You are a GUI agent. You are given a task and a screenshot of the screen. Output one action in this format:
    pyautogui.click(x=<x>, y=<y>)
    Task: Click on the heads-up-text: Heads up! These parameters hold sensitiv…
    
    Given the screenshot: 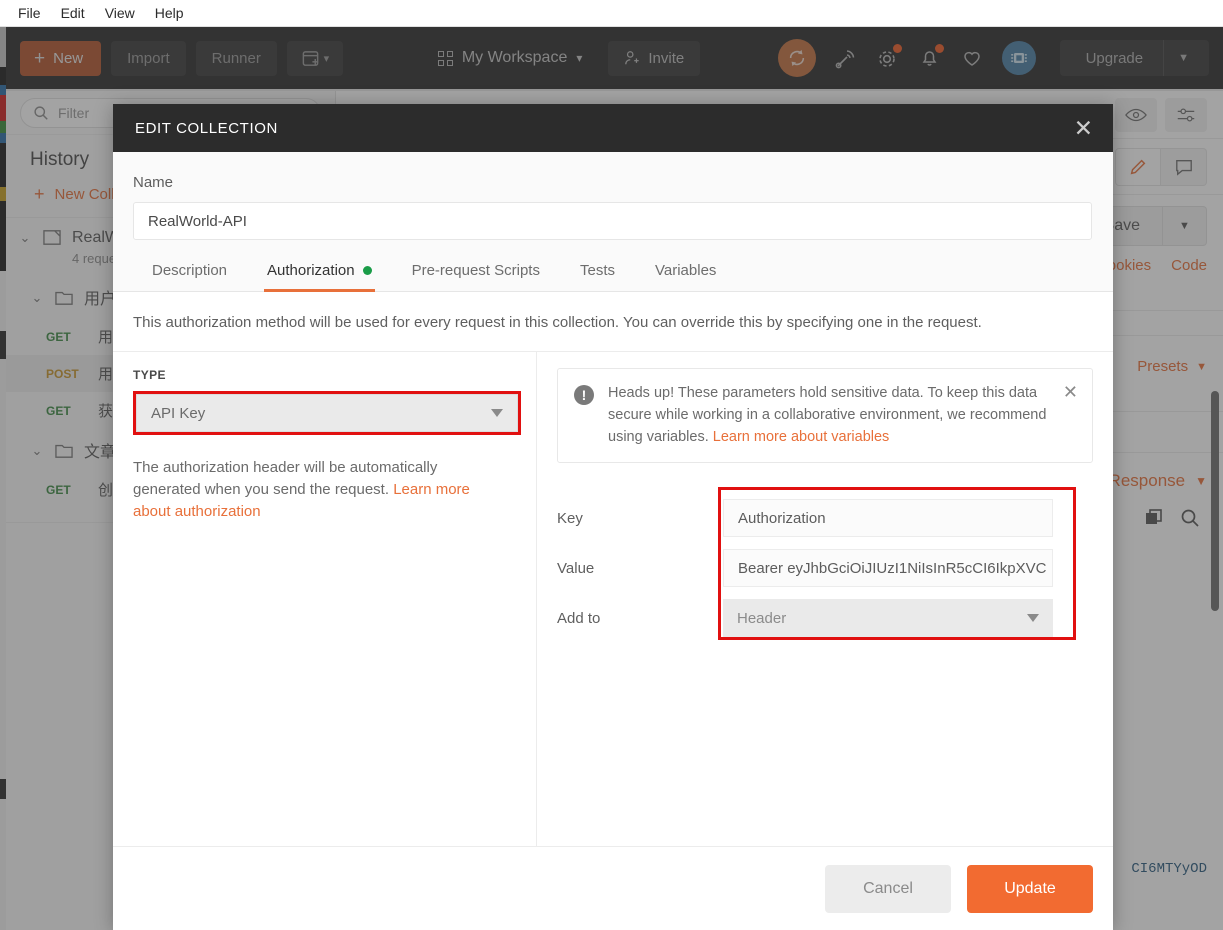 What is the action you would take?
    pyautogui.click(x=828, y=415)
    